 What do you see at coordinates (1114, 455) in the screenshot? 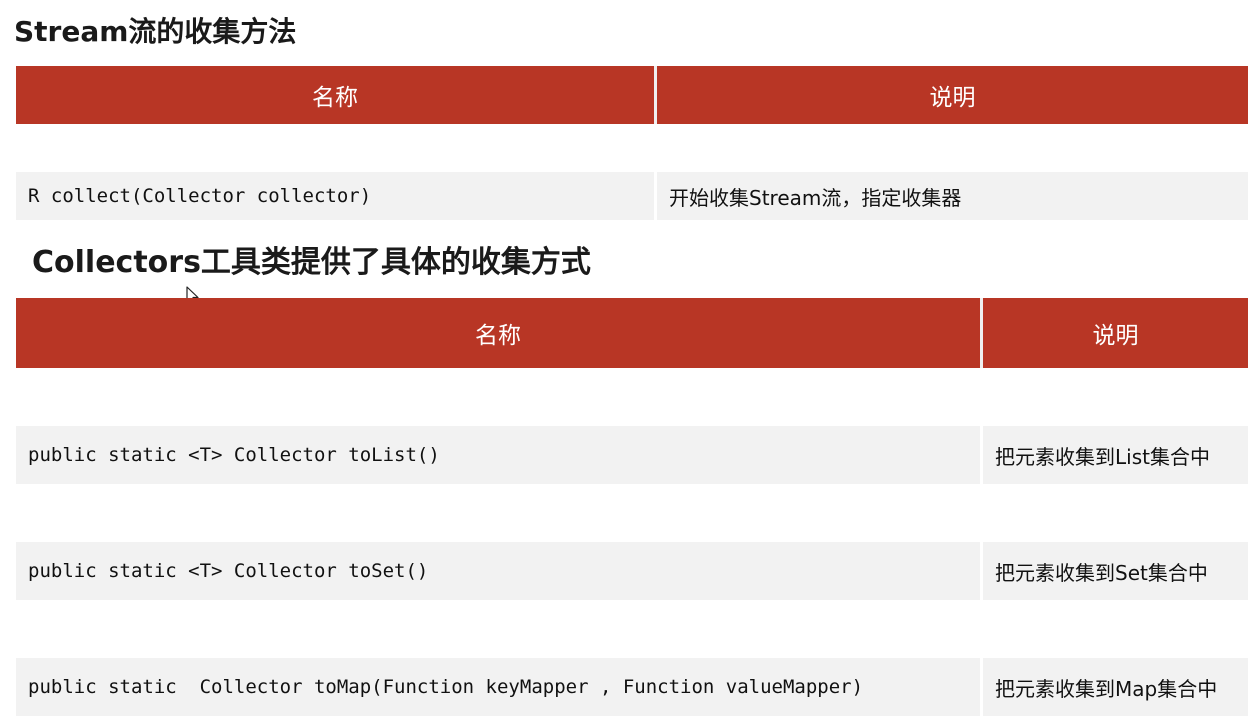
I see `method-description: 把元素收集到List集合中` at bounding box center [1114, 455].